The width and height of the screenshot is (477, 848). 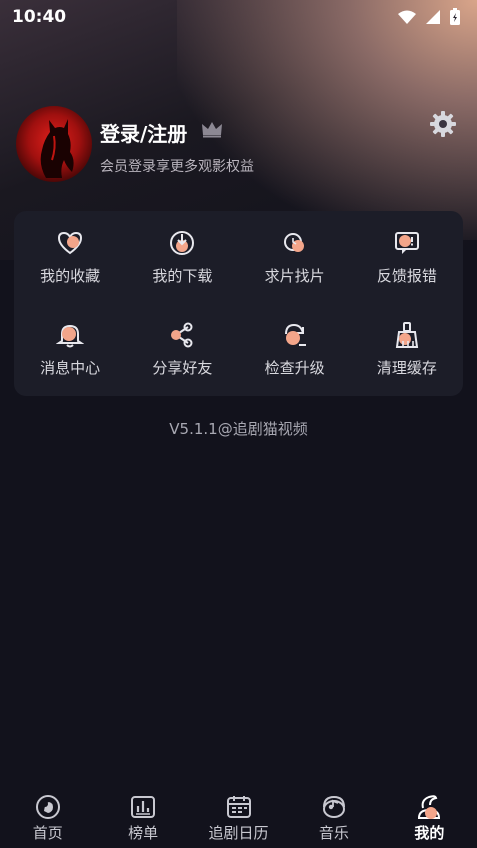 I want to click on grid-label: 清理缓存, so click(x=406, y=367).